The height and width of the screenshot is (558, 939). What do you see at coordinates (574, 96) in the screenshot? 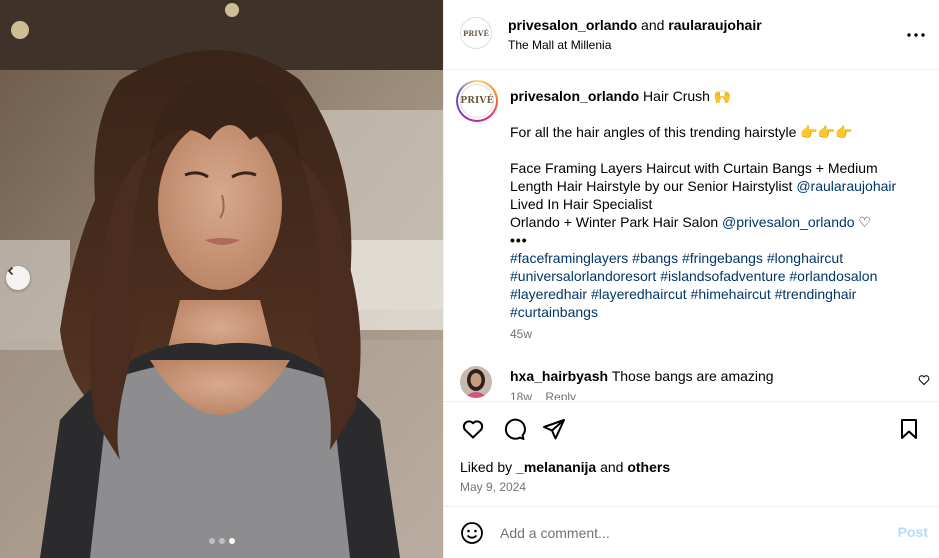
I see `caption-username: privesalon_orlando` at bounding box center [574, 96].